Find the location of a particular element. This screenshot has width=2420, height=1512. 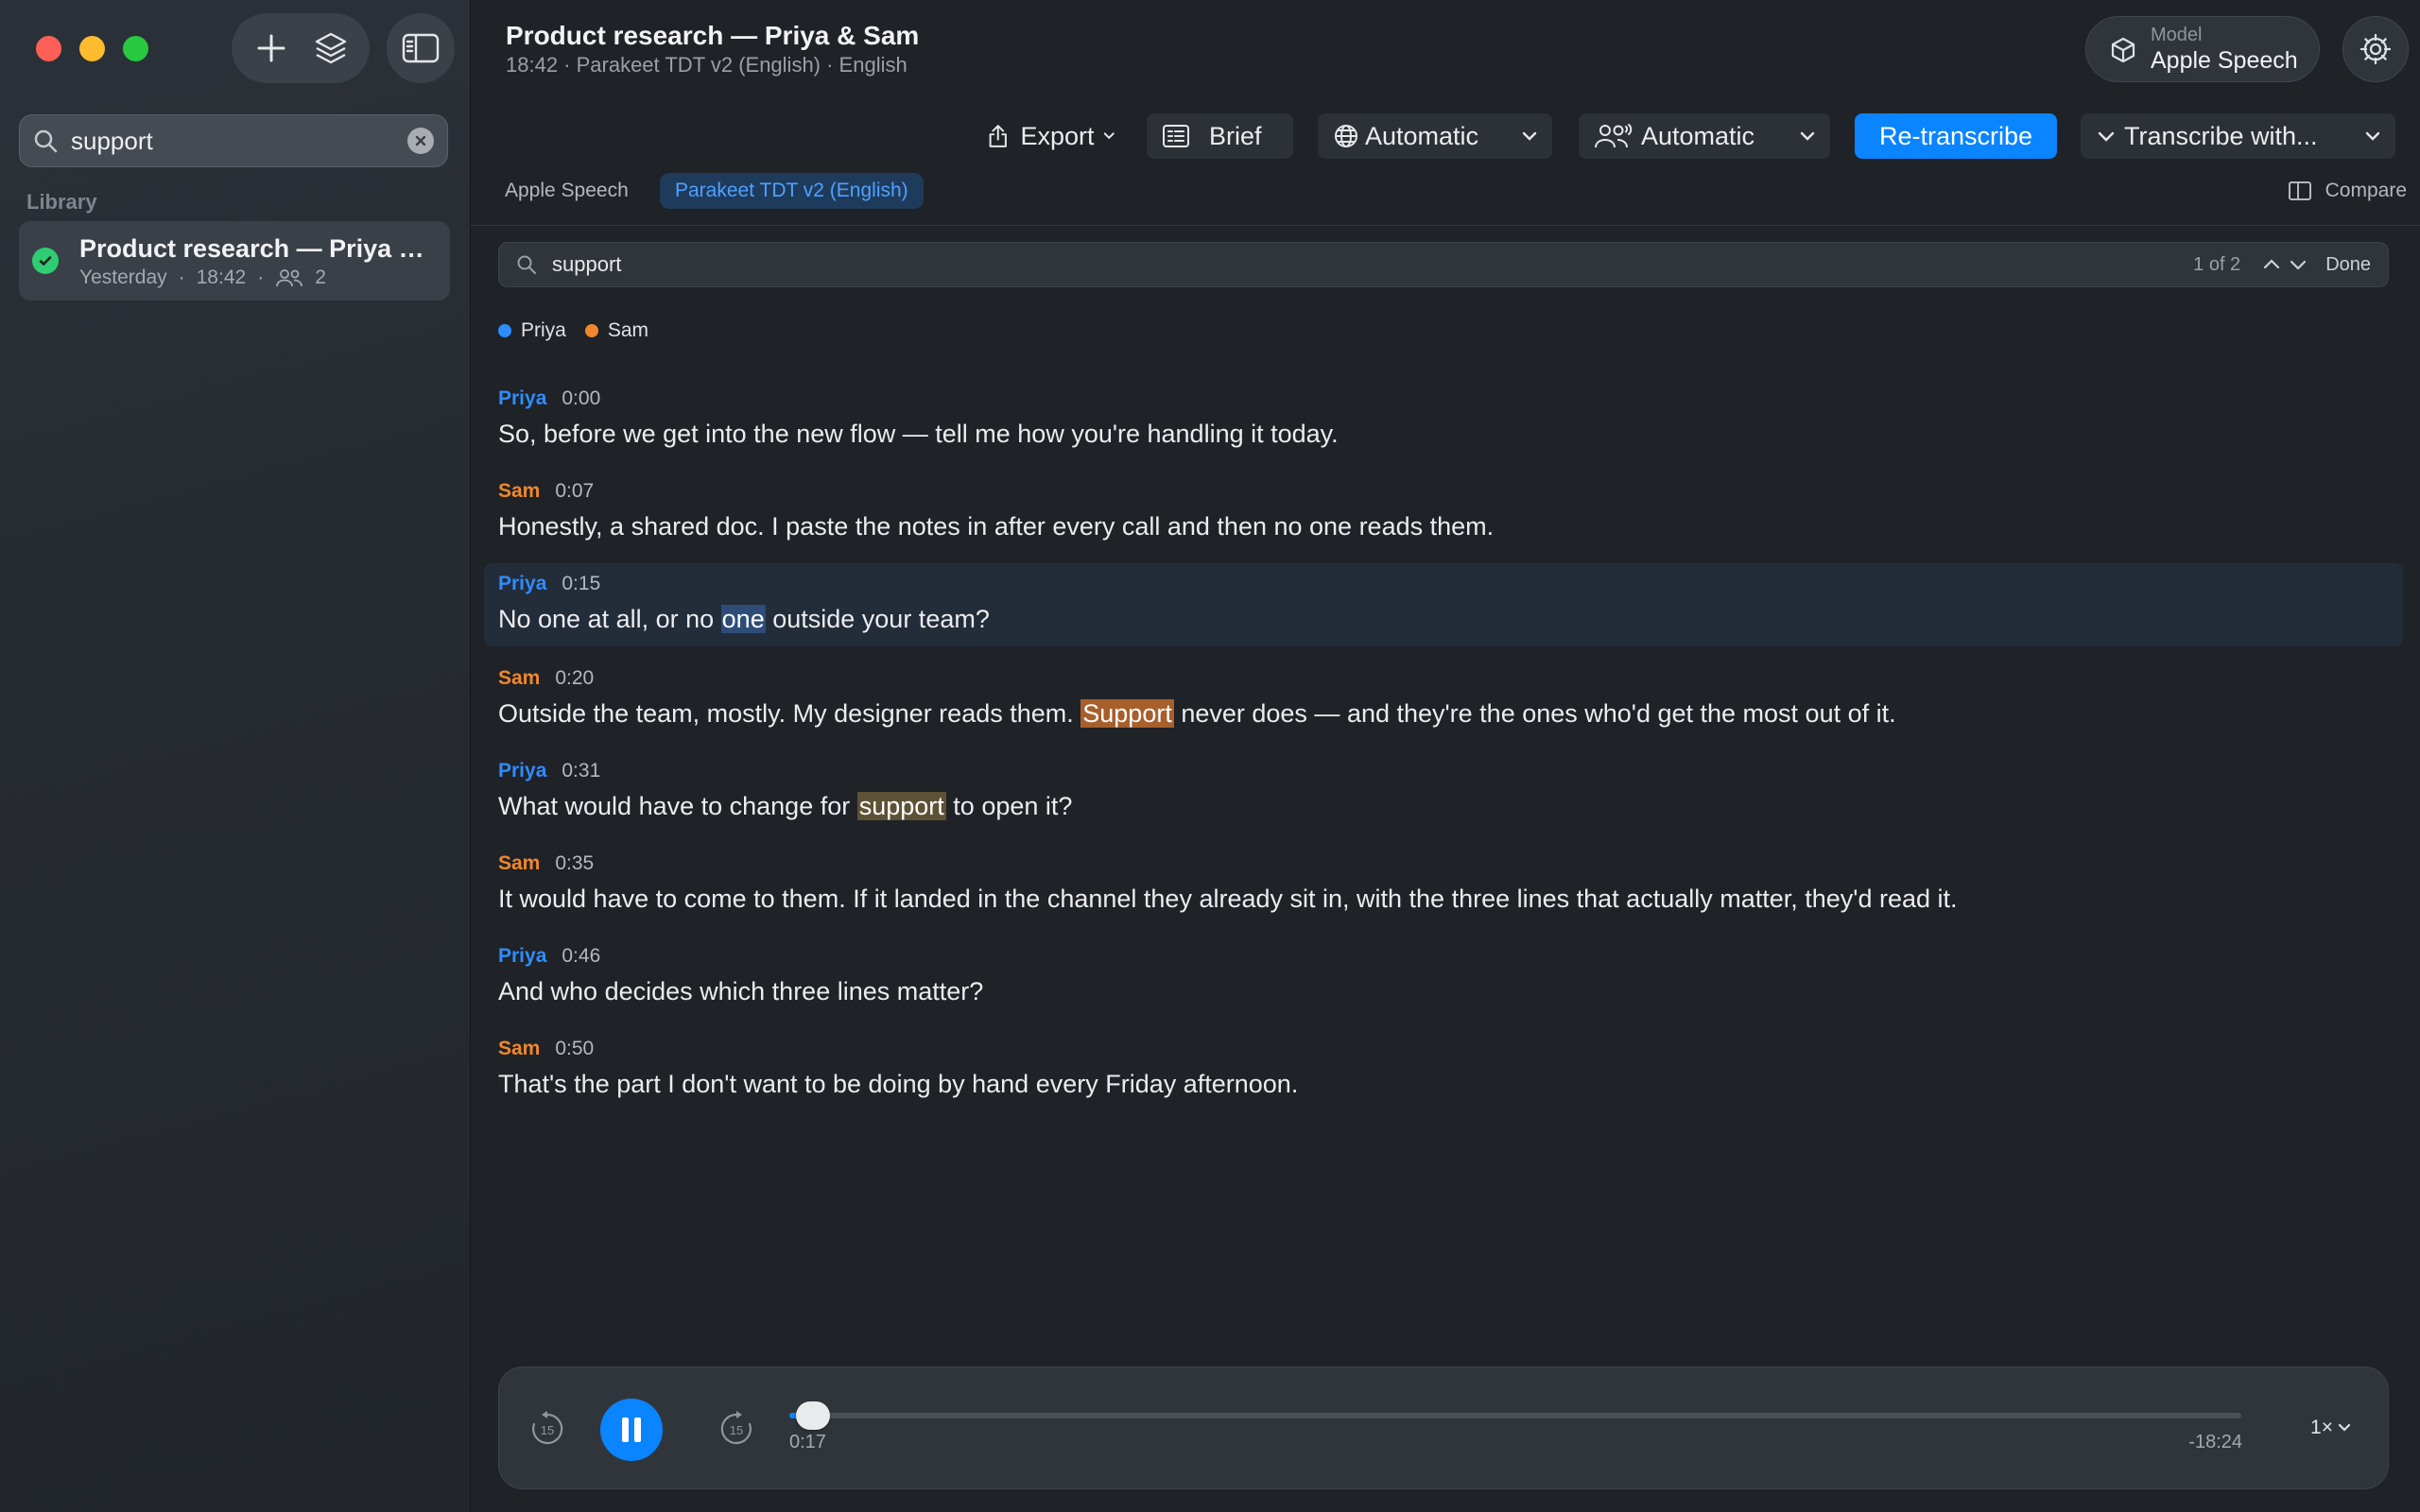

window-minimize-button is located at coordinates (92, 48).